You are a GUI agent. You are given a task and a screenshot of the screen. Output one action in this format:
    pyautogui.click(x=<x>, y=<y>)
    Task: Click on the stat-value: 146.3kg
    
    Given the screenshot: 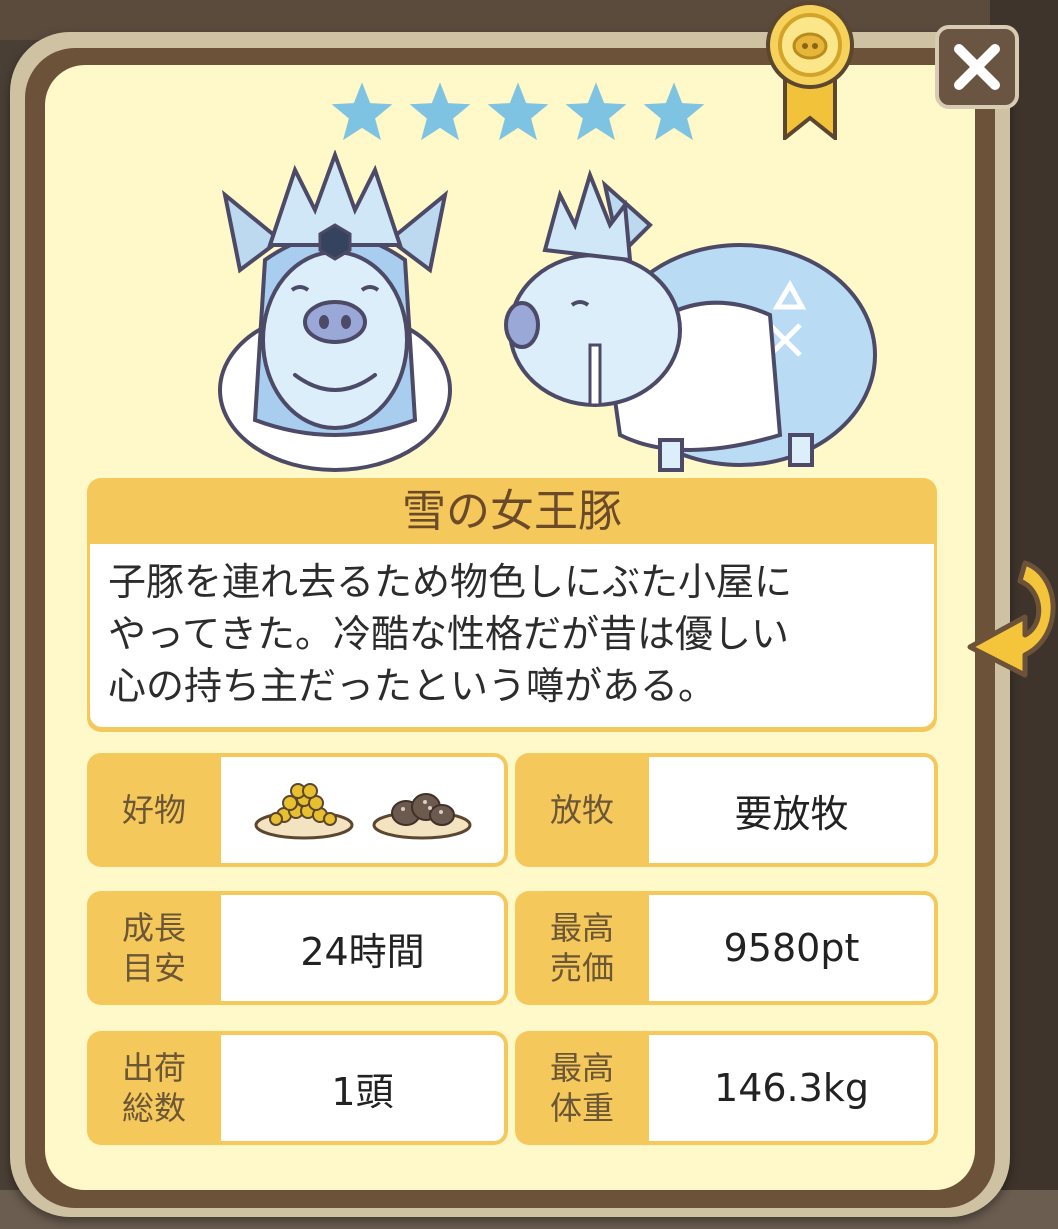 What is the action you would take?
    pyautogui.click(x=791, y=1088)
    